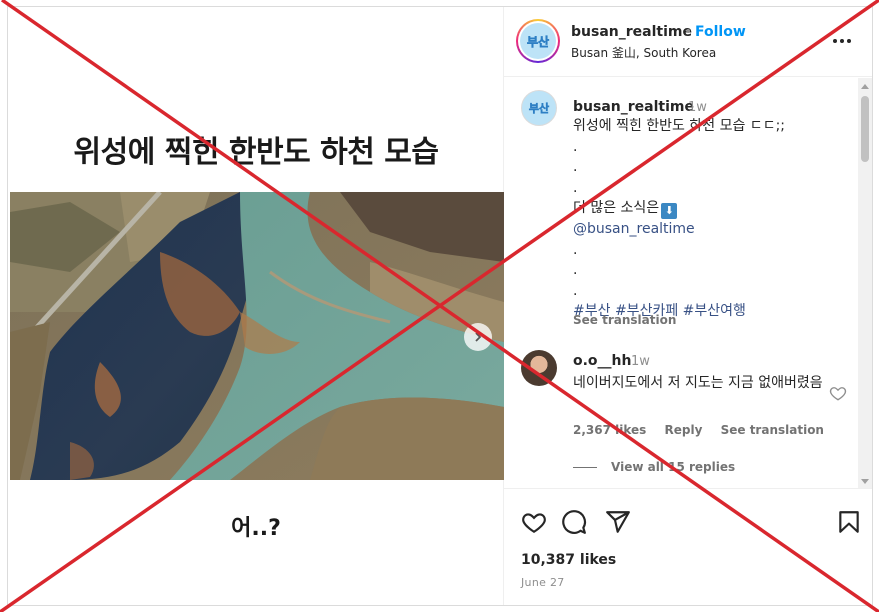  Describe the element at coordinates (568, 560) in the screenshot. I see `post-likes: 10,387 likes` at that location.